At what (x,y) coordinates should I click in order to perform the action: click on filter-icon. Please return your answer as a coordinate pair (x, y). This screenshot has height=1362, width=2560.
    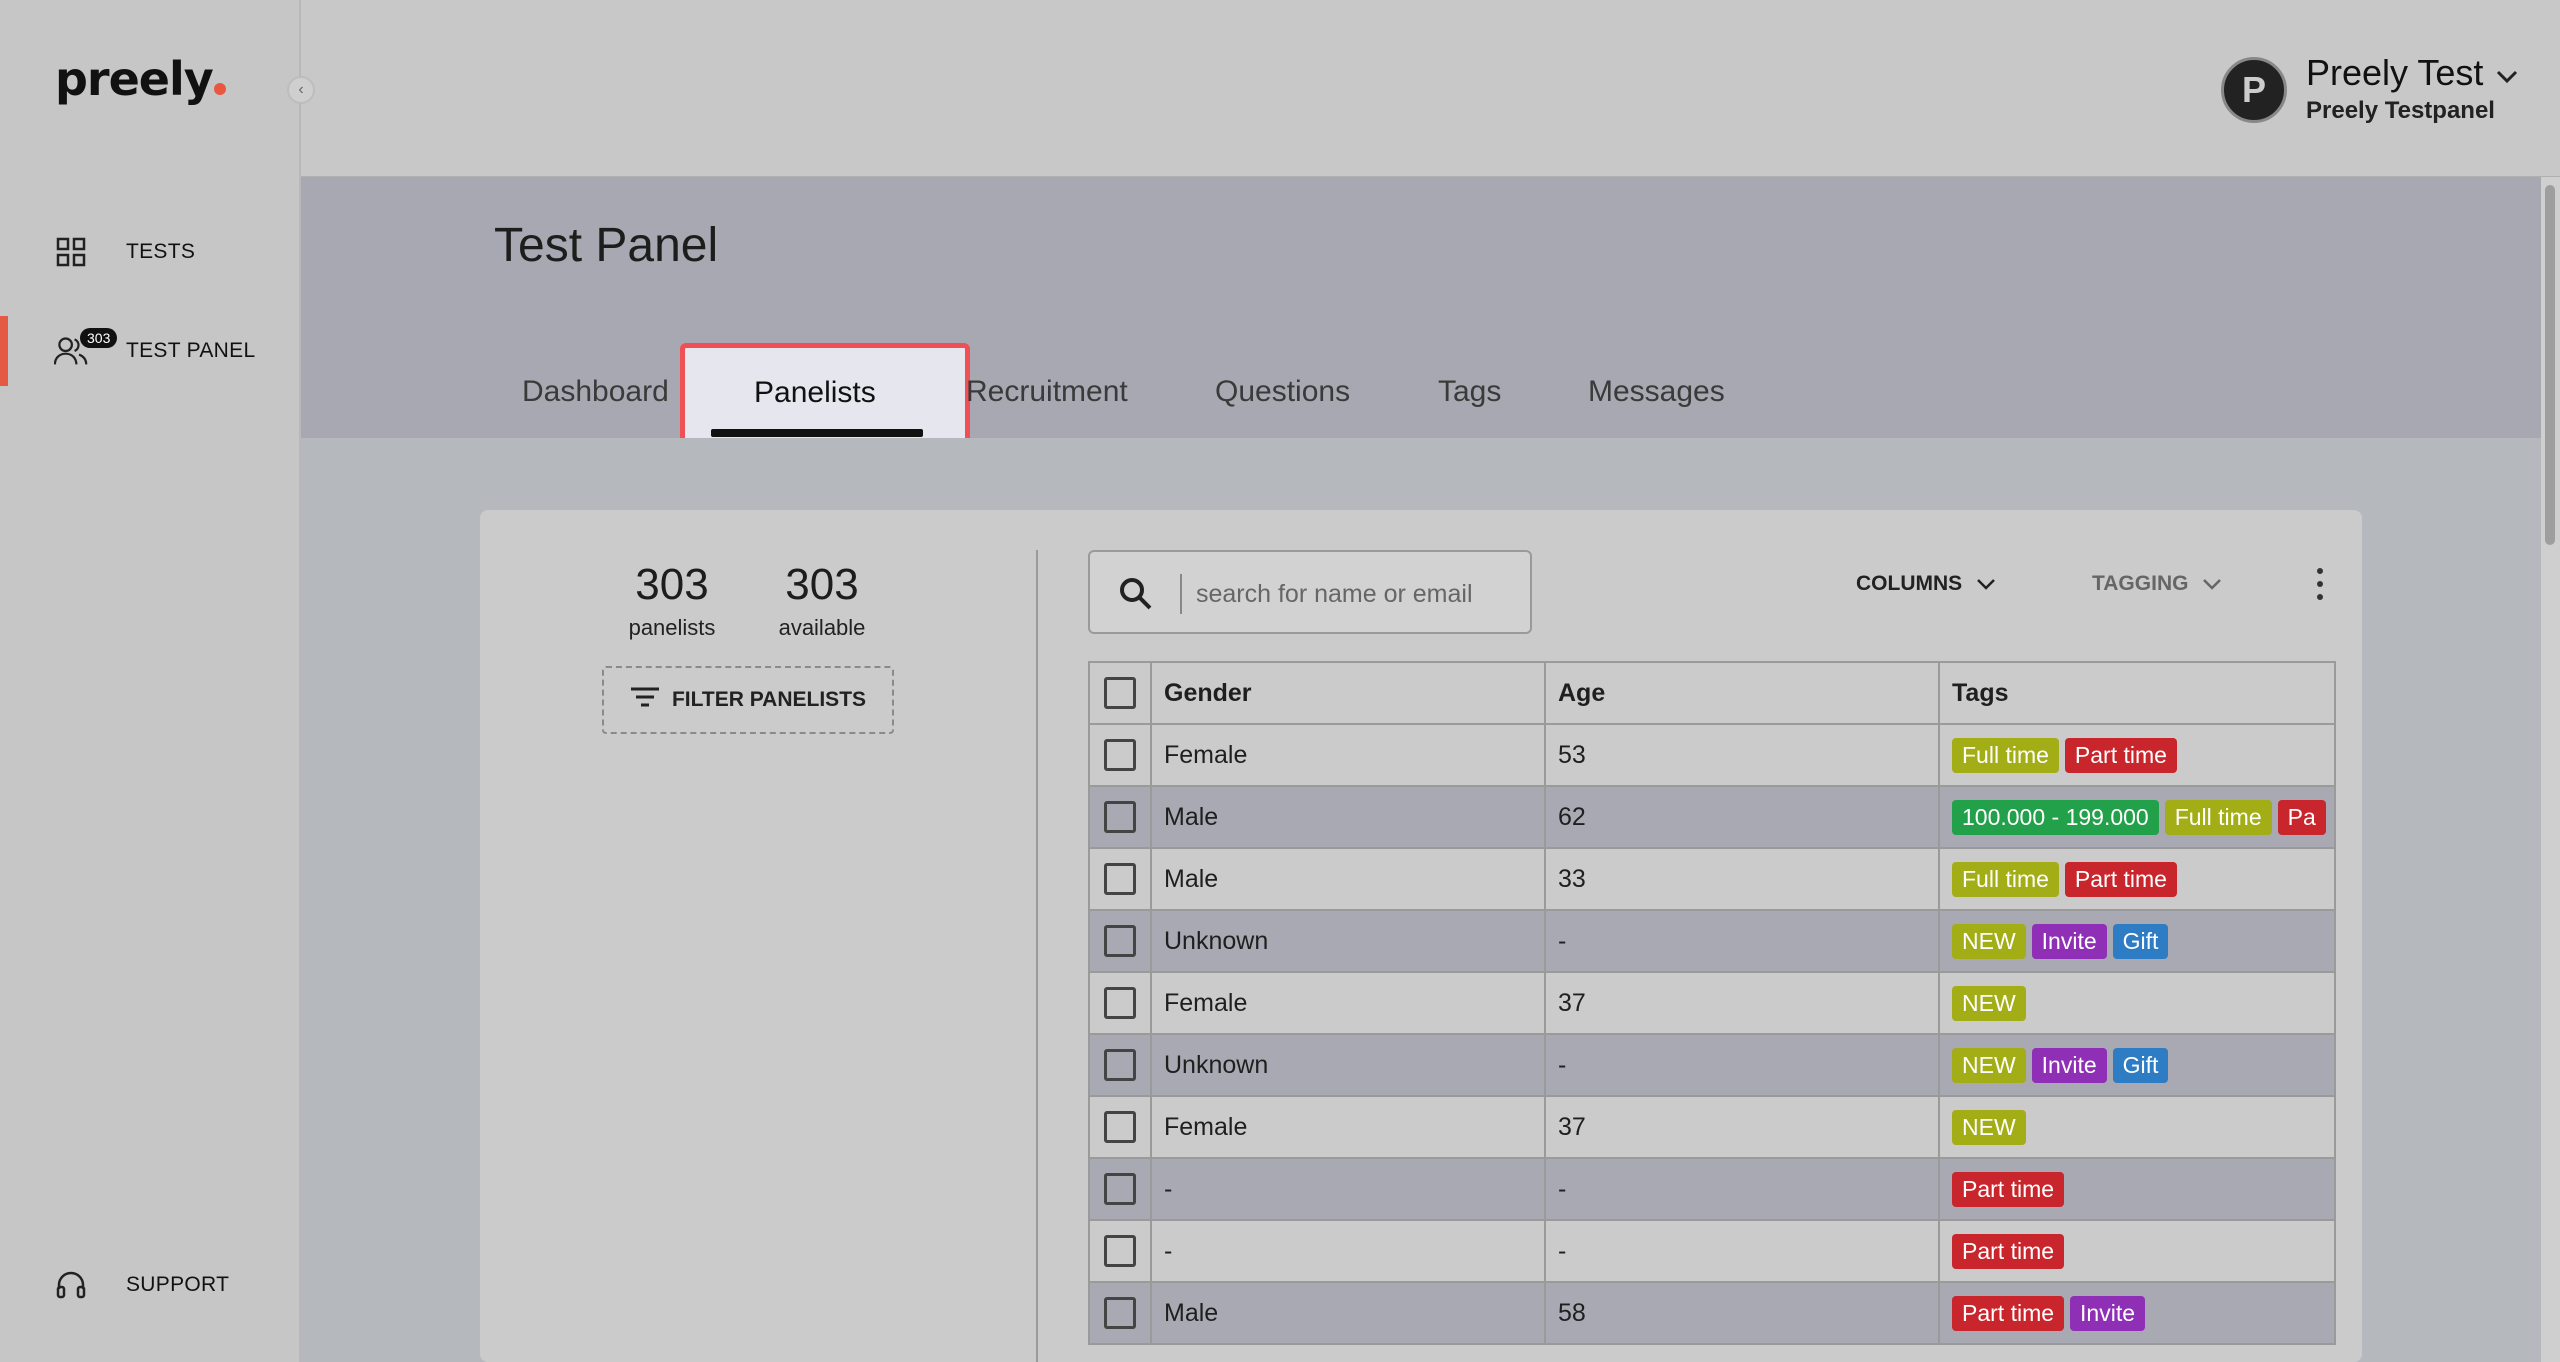
    Looking at the image, I should click on (645, 700).